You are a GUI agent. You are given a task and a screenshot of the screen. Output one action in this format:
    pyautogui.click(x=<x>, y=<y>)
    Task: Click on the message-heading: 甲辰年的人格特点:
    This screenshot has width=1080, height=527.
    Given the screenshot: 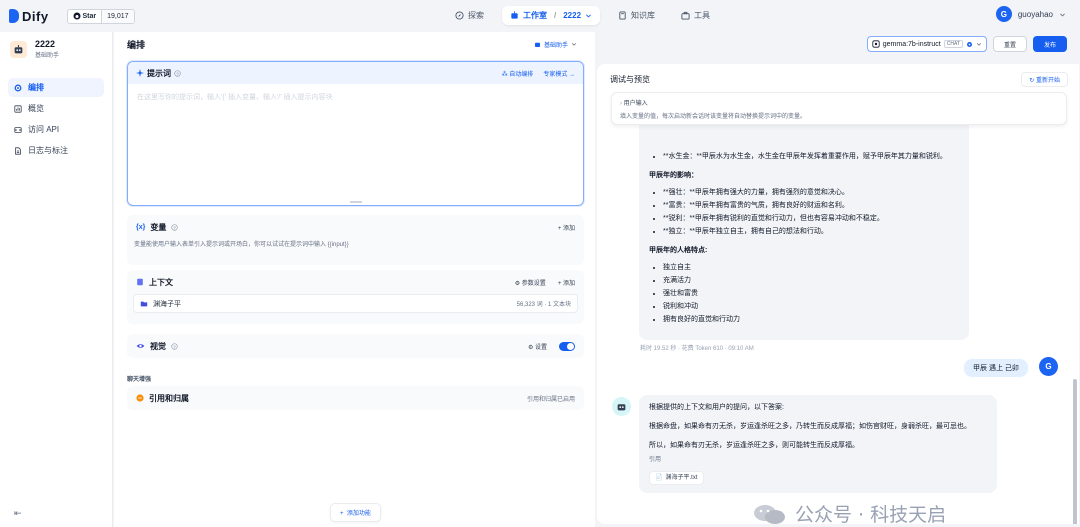 What is the action you would take?
    pyautogui.click(x=678, y=250)
    